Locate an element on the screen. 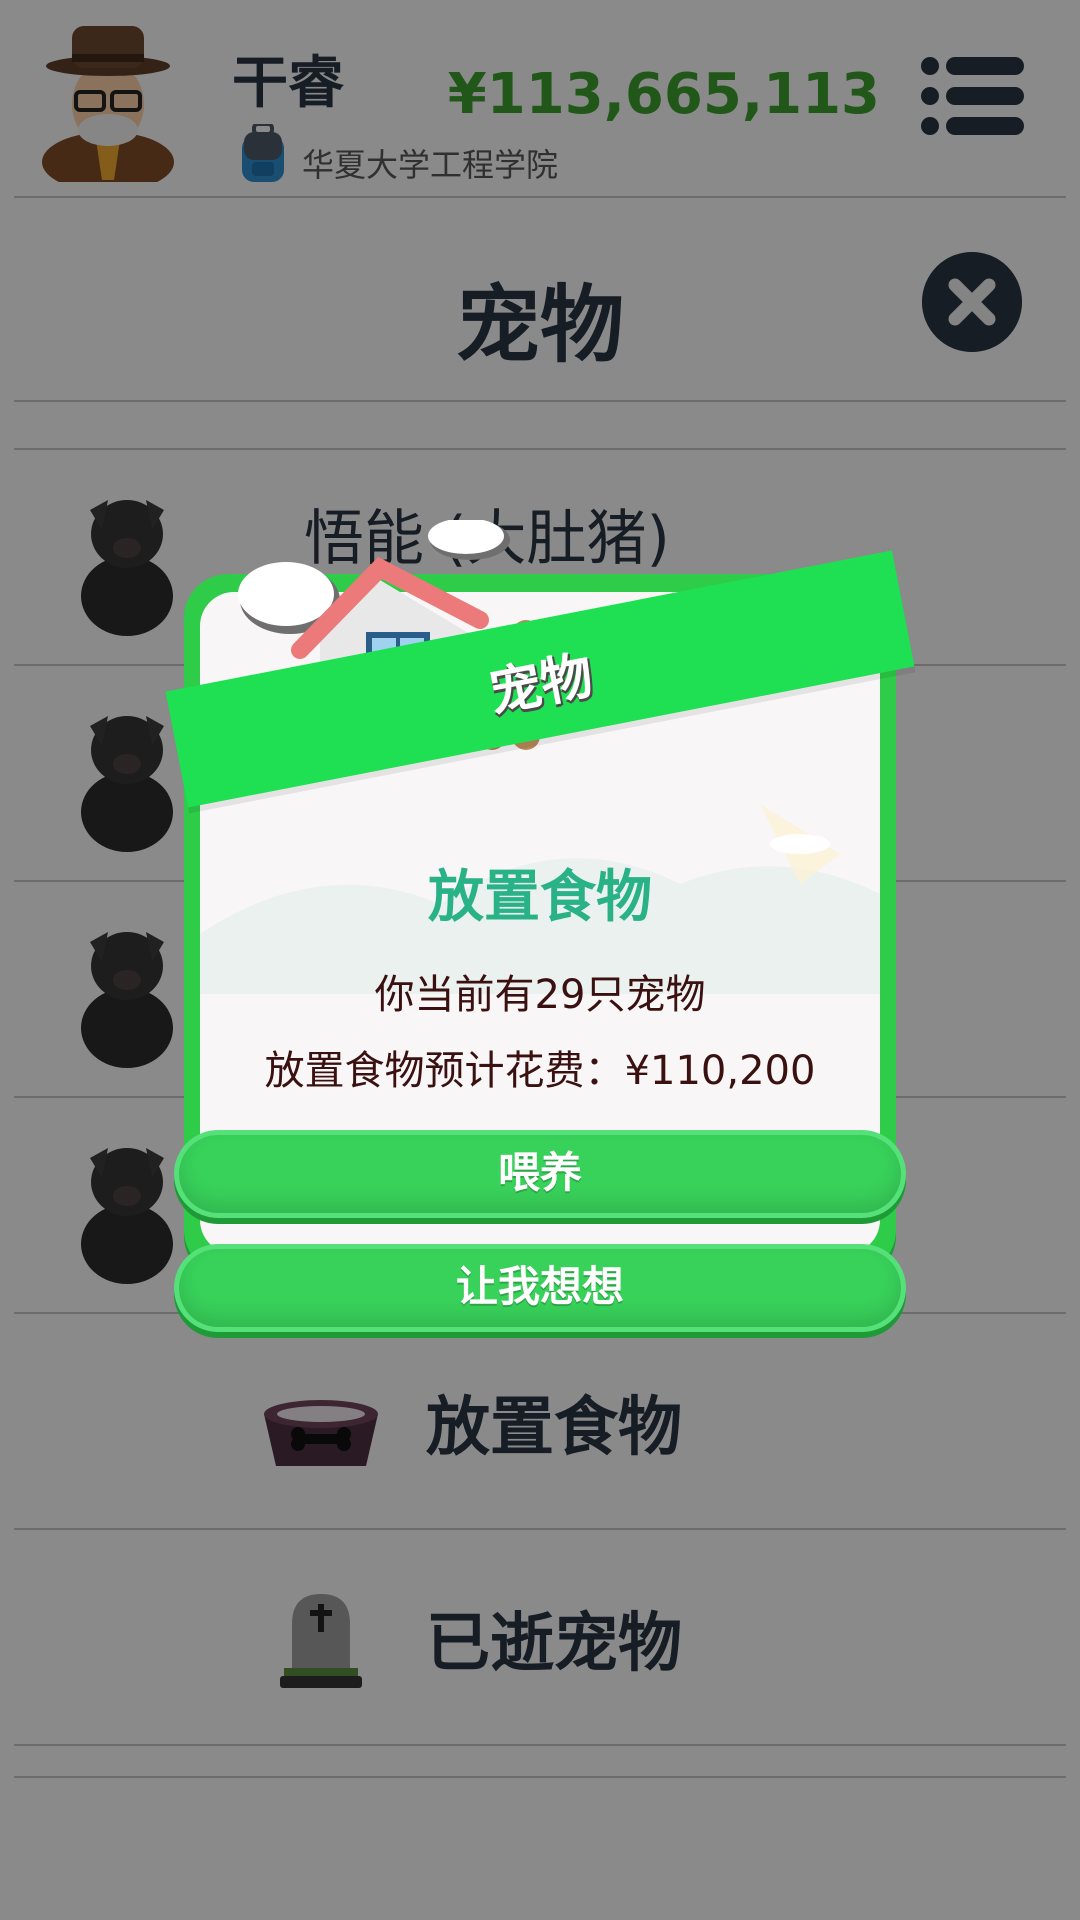  think-again-button: 让我想想 is located at coordinates (540, 1288).